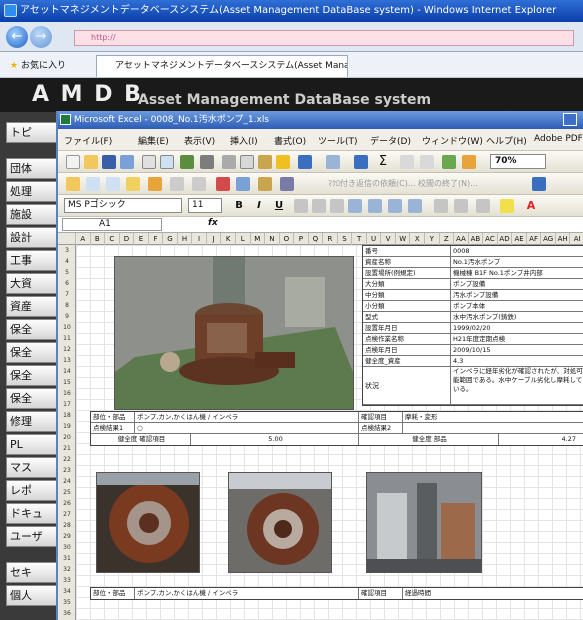  What do you see at coordinates (223, 184) in the screenshot?
I see `delete-comment-icon` at bounding box center [223, 184].